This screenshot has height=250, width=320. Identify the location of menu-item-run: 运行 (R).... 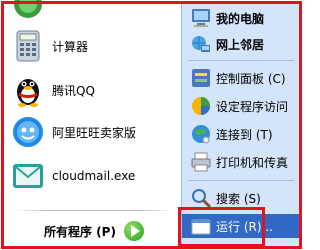
(241, 226).